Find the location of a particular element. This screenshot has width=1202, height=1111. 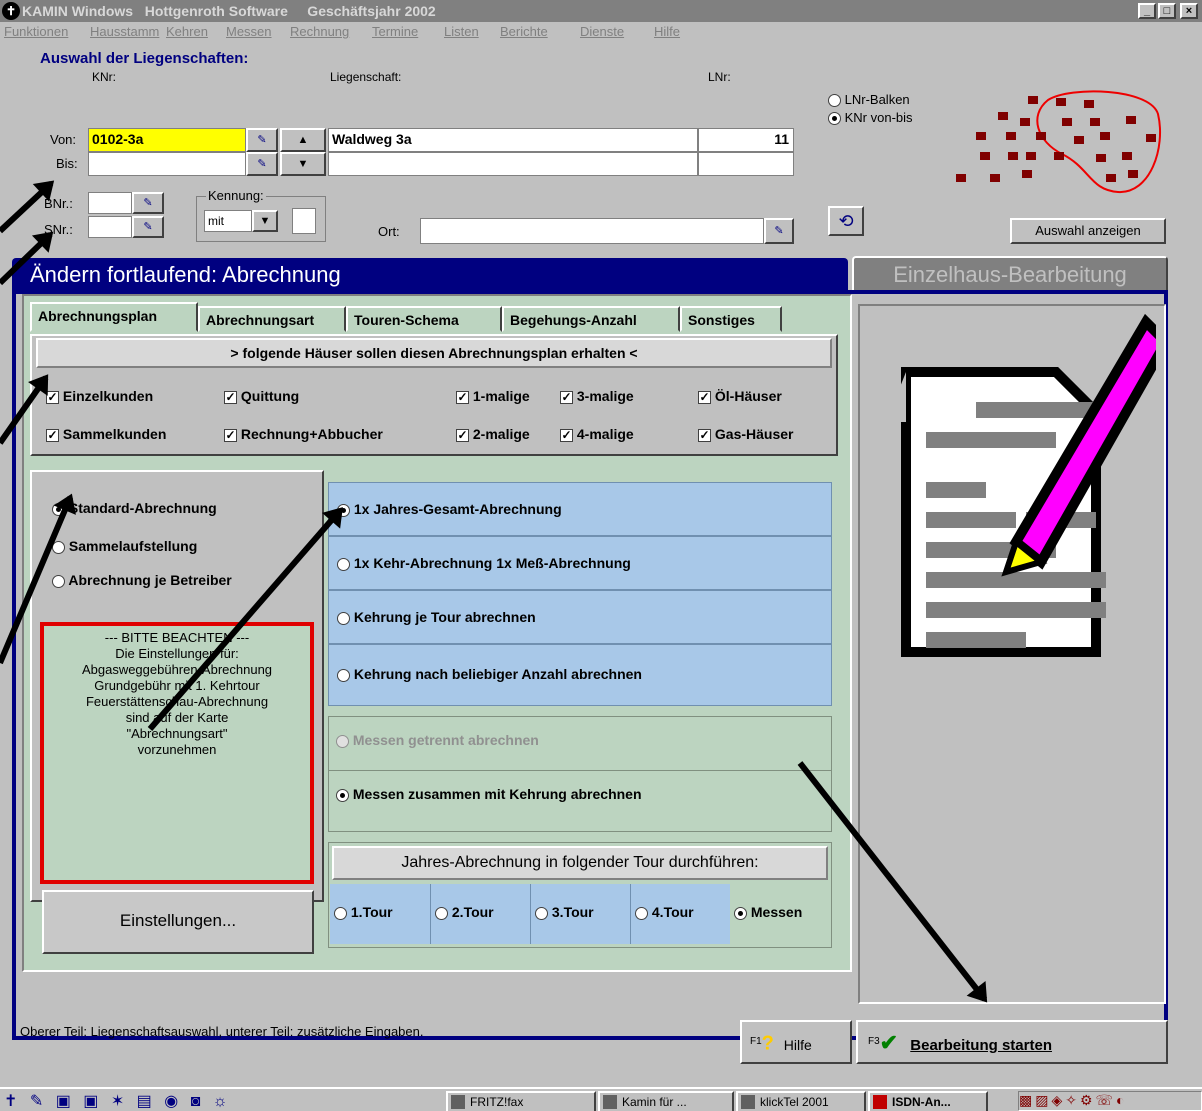

taskbar-klicktel: klickTel 2001 is located at coordinates (801, 1101).